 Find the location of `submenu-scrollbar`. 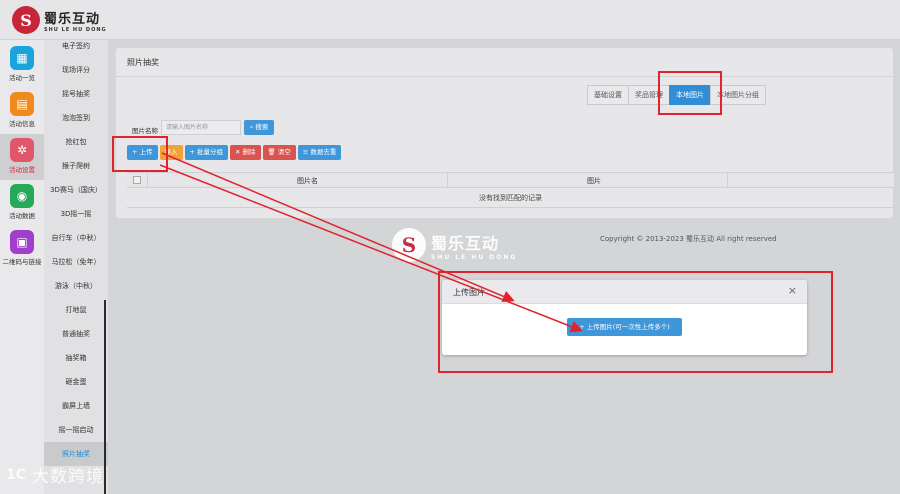

submenu-scrollbar is located at coordinates (105, 397).